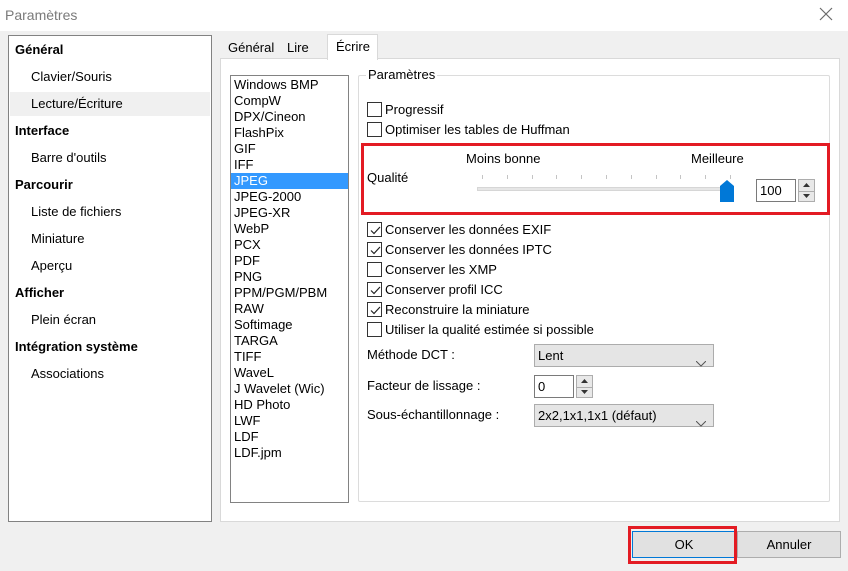 This screenshot has height=571, width=848. I want to click on nav-item: Lecture/Écriture, so click(110, 104).